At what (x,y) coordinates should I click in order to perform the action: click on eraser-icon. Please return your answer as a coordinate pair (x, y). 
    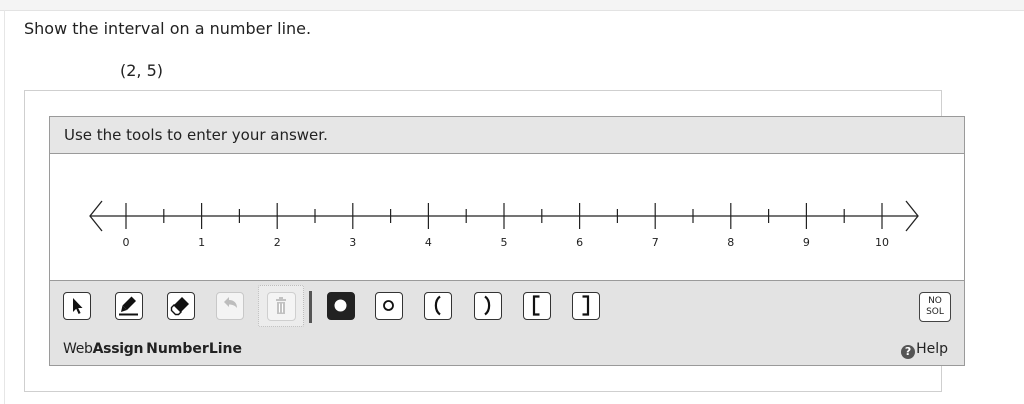
    Looking at the image, I should click on (179, 306).